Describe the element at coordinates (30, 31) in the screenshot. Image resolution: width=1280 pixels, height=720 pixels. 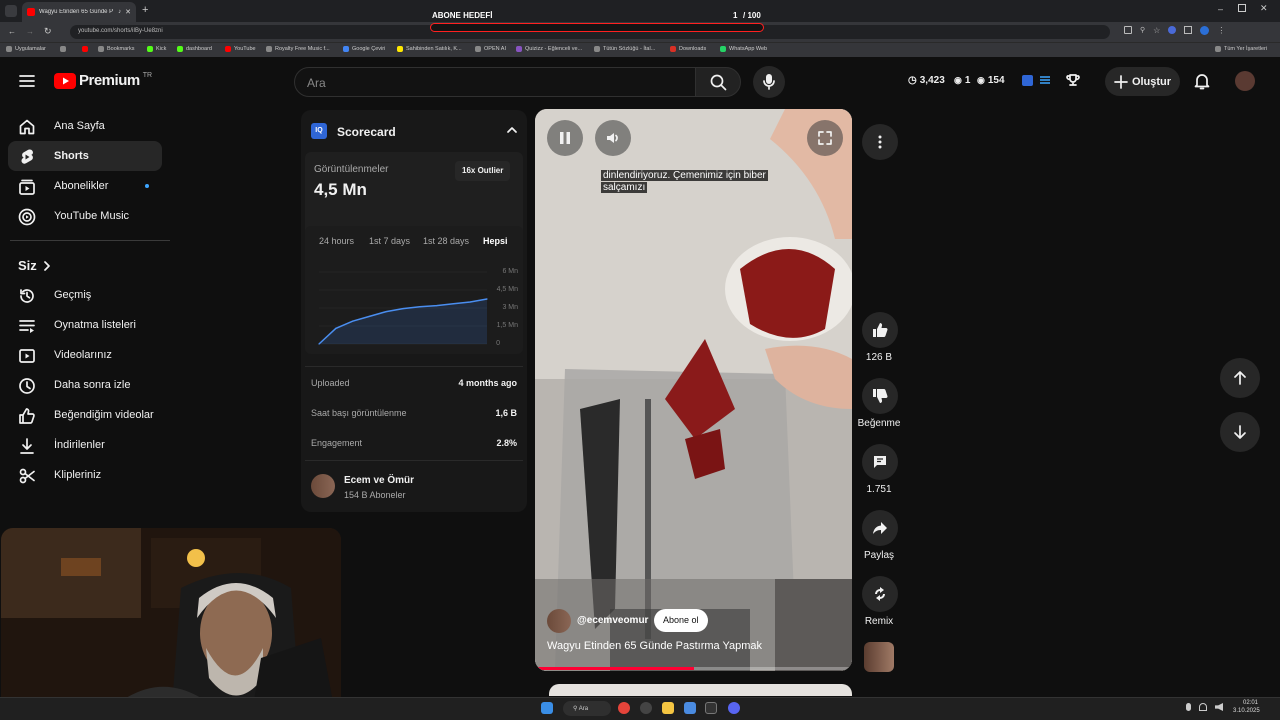
I see `forward-icon: →` at that location.